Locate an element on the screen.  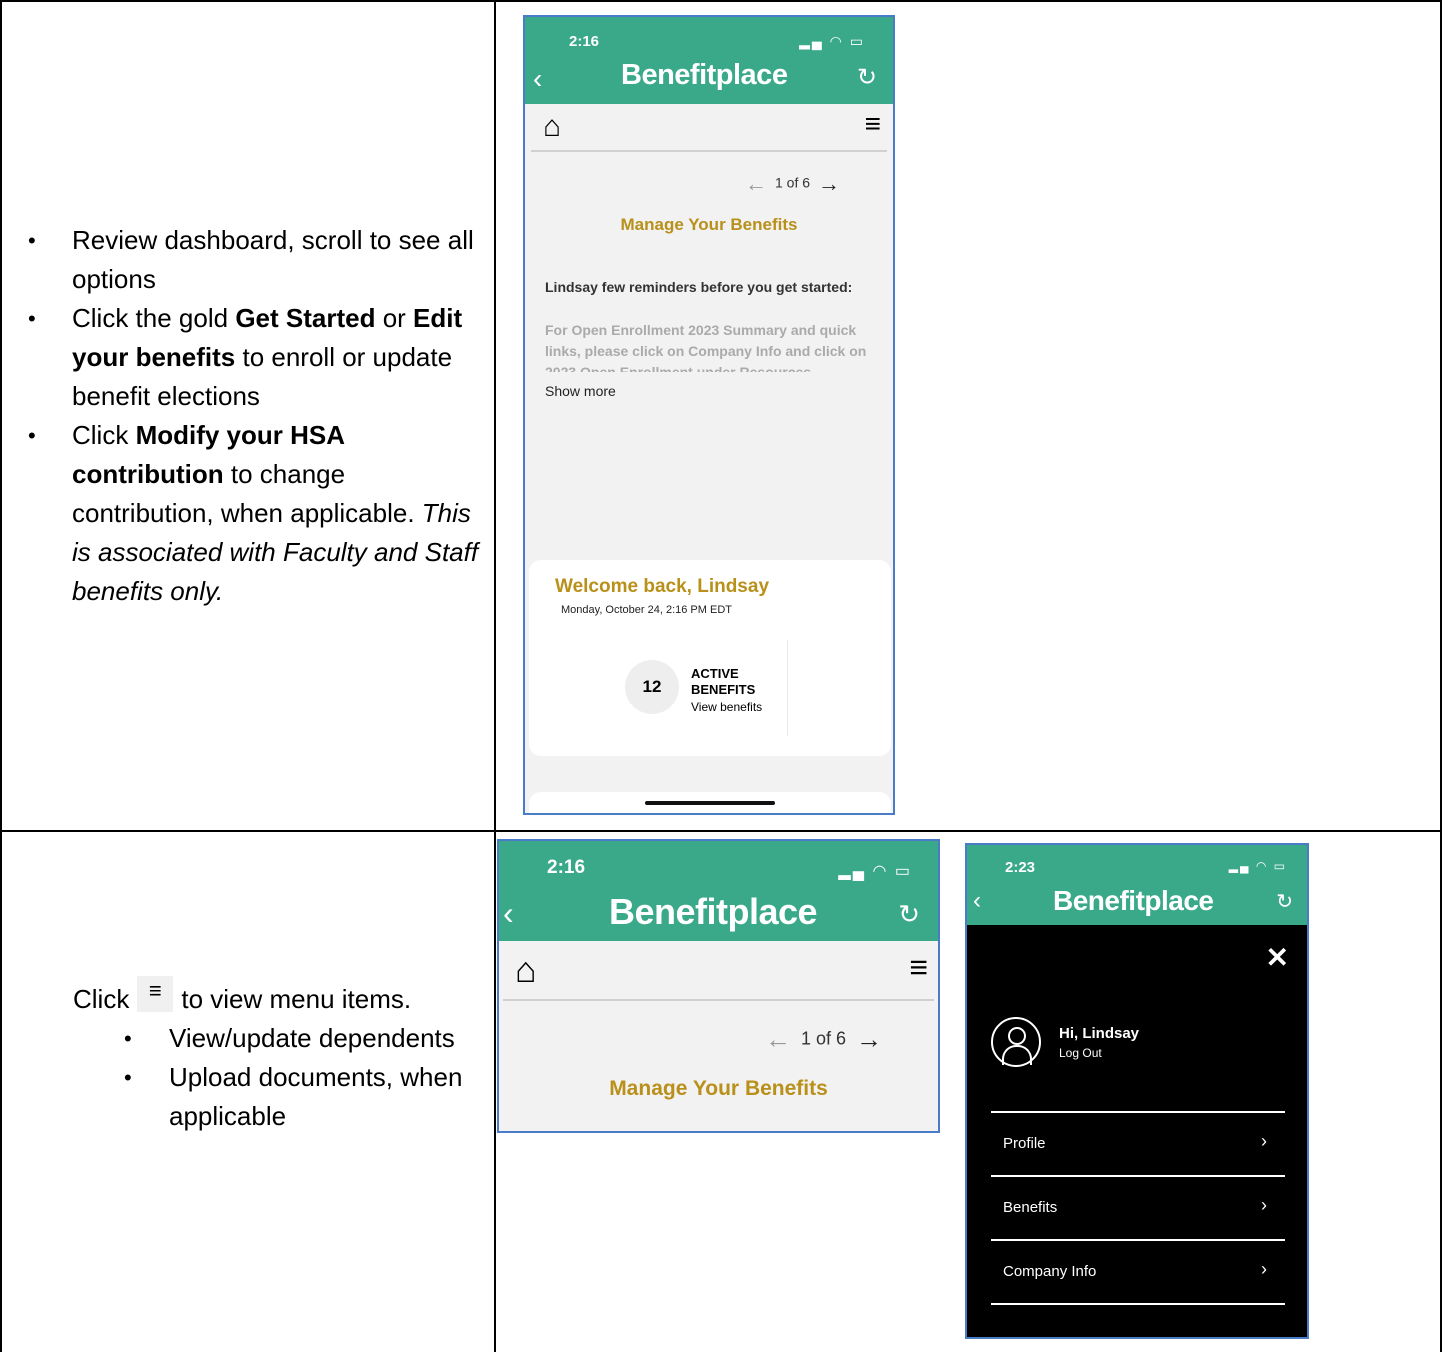
card-divider is located at coordinates (787, 688).